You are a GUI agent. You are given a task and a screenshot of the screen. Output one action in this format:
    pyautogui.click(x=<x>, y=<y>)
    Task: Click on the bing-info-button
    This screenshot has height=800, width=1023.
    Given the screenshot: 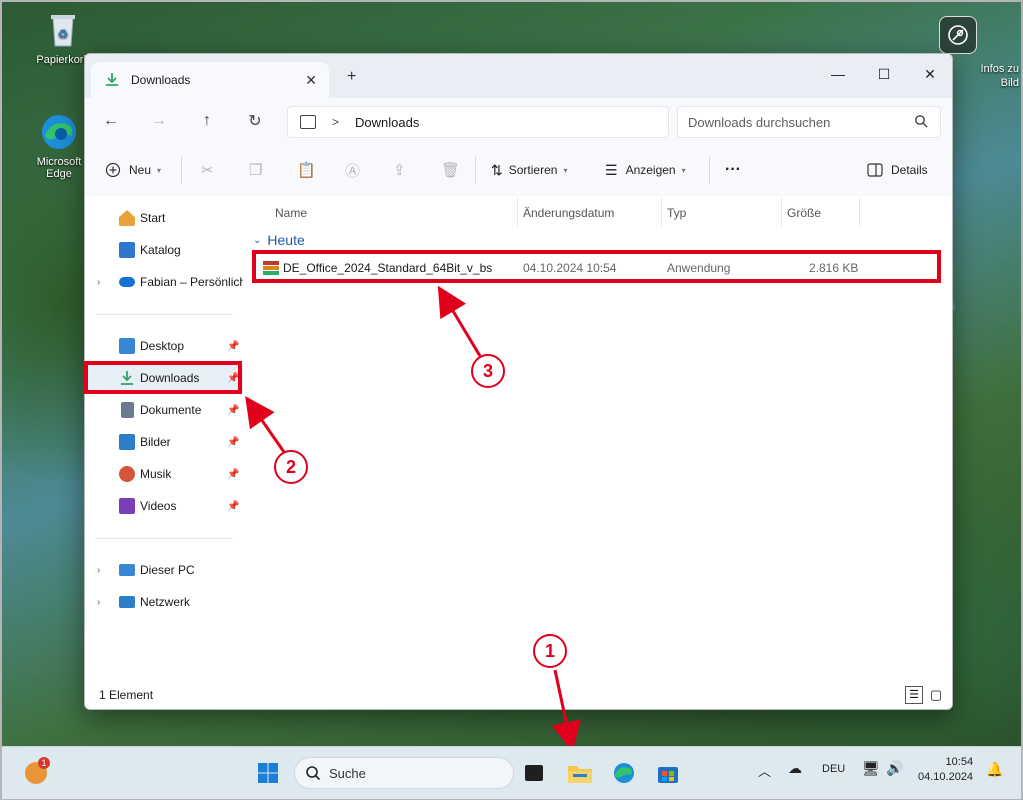 What is the action you would take?
    pyautogui.click(x=958, y=35)
    